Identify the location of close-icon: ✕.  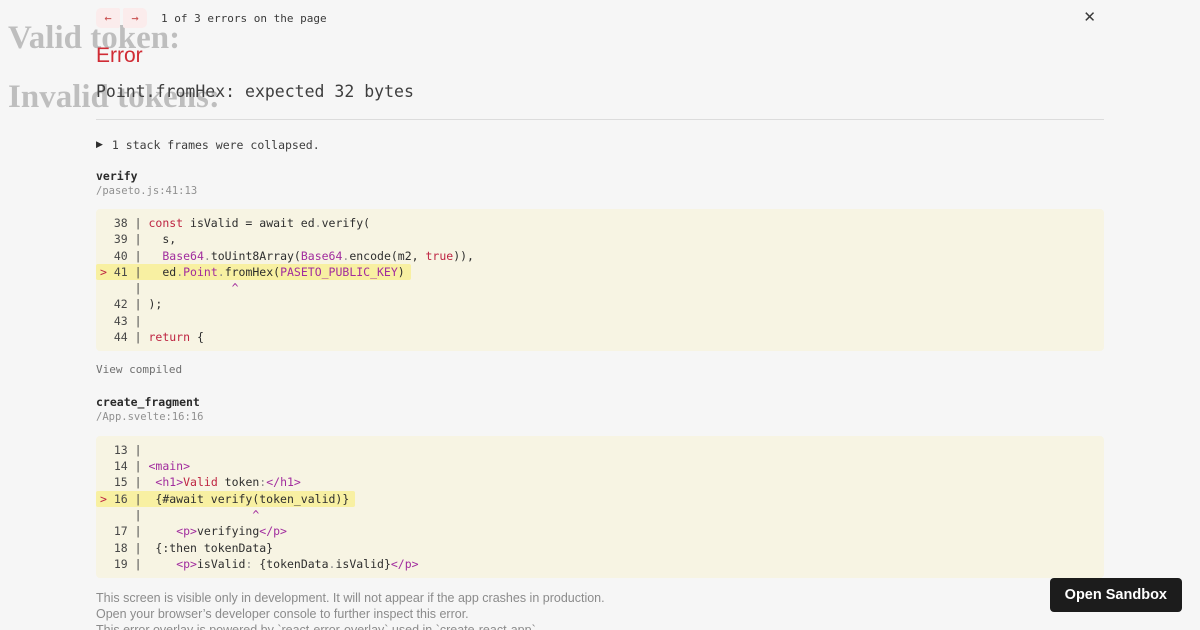
(1089, 17).